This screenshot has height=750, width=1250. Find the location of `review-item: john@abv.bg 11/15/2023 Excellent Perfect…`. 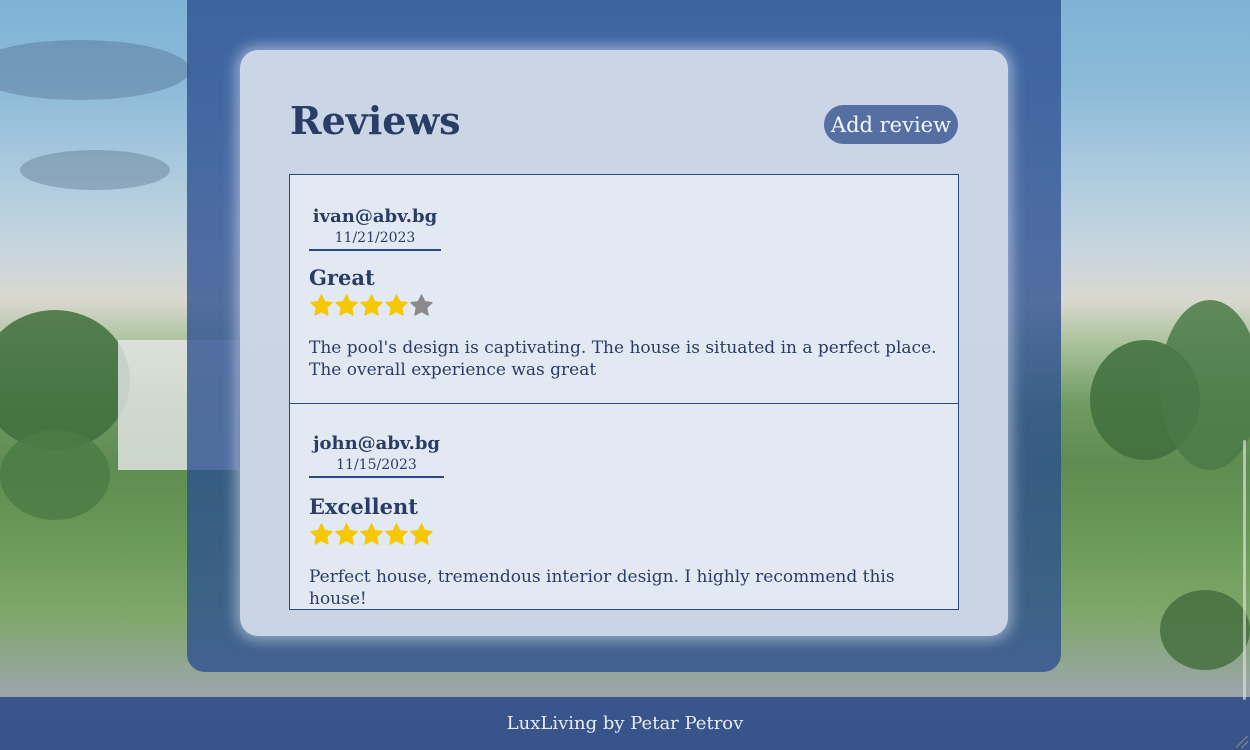

review-item: john@abv.bg 11/15/2023 Excellent Perfect… is located at coordinates (624, 506).